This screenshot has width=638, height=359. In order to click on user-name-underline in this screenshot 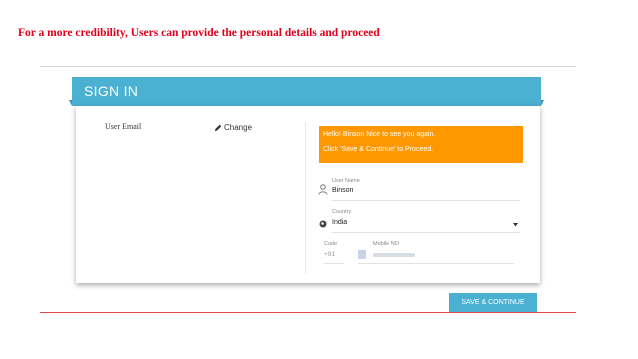, I will do `click(426, 200)`.